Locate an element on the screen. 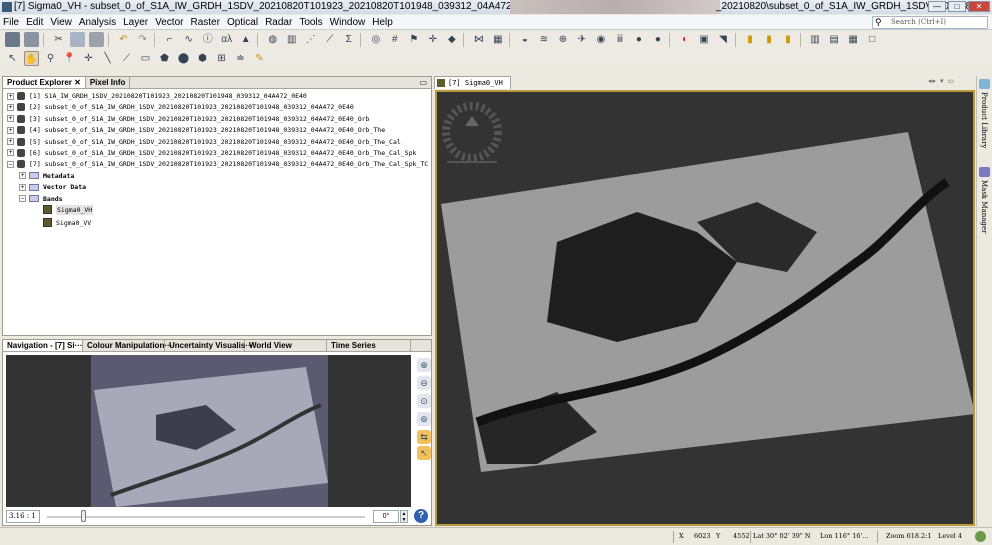 The image size is (992, 545). scatter-plot-icon: ⋰ is located at coordinates (310, 39).